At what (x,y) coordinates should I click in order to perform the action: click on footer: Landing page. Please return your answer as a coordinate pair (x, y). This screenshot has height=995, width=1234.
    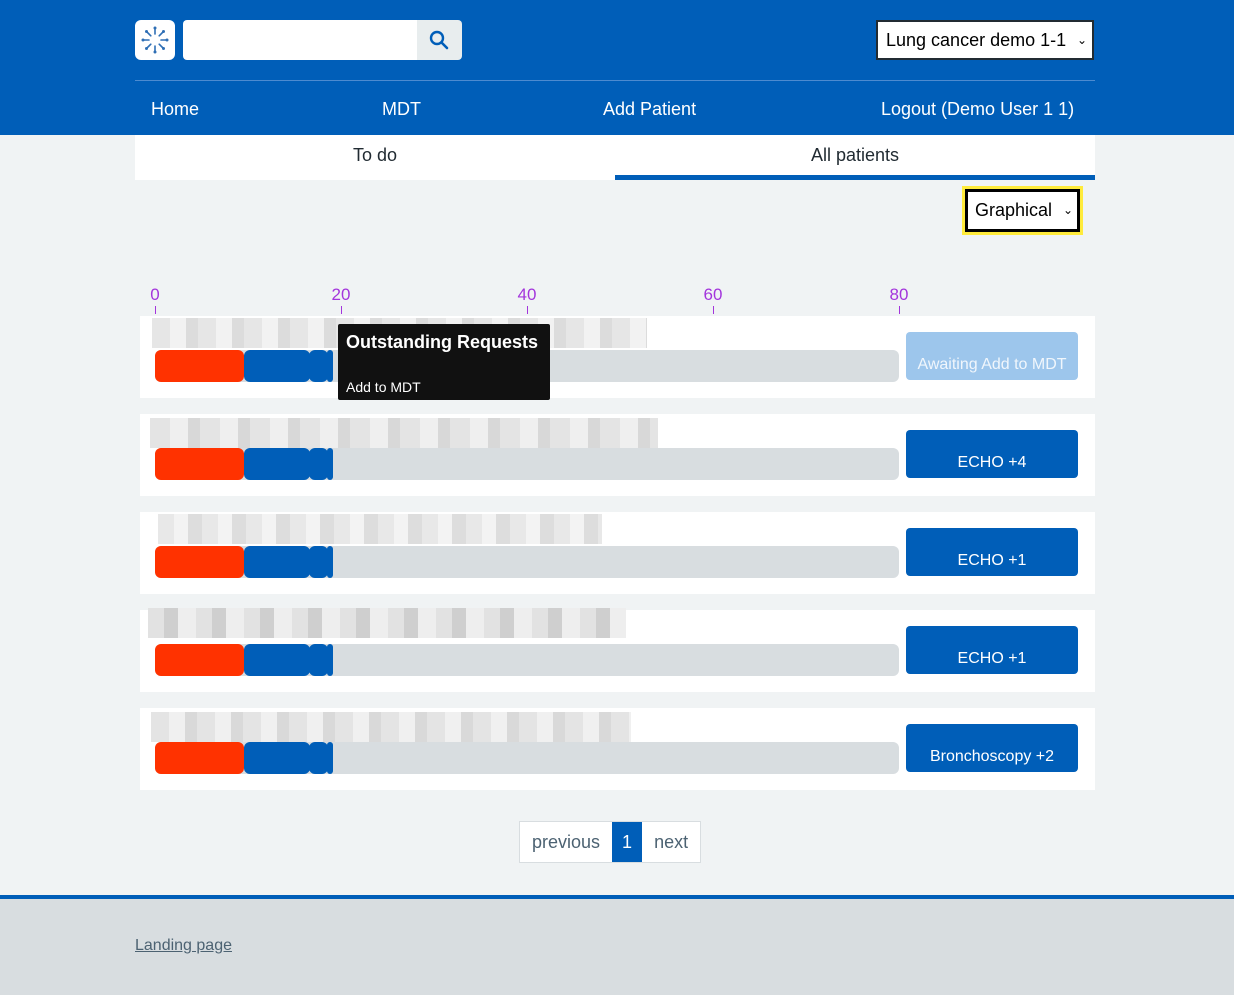
    Looking at the image, I should click on (617, 945).